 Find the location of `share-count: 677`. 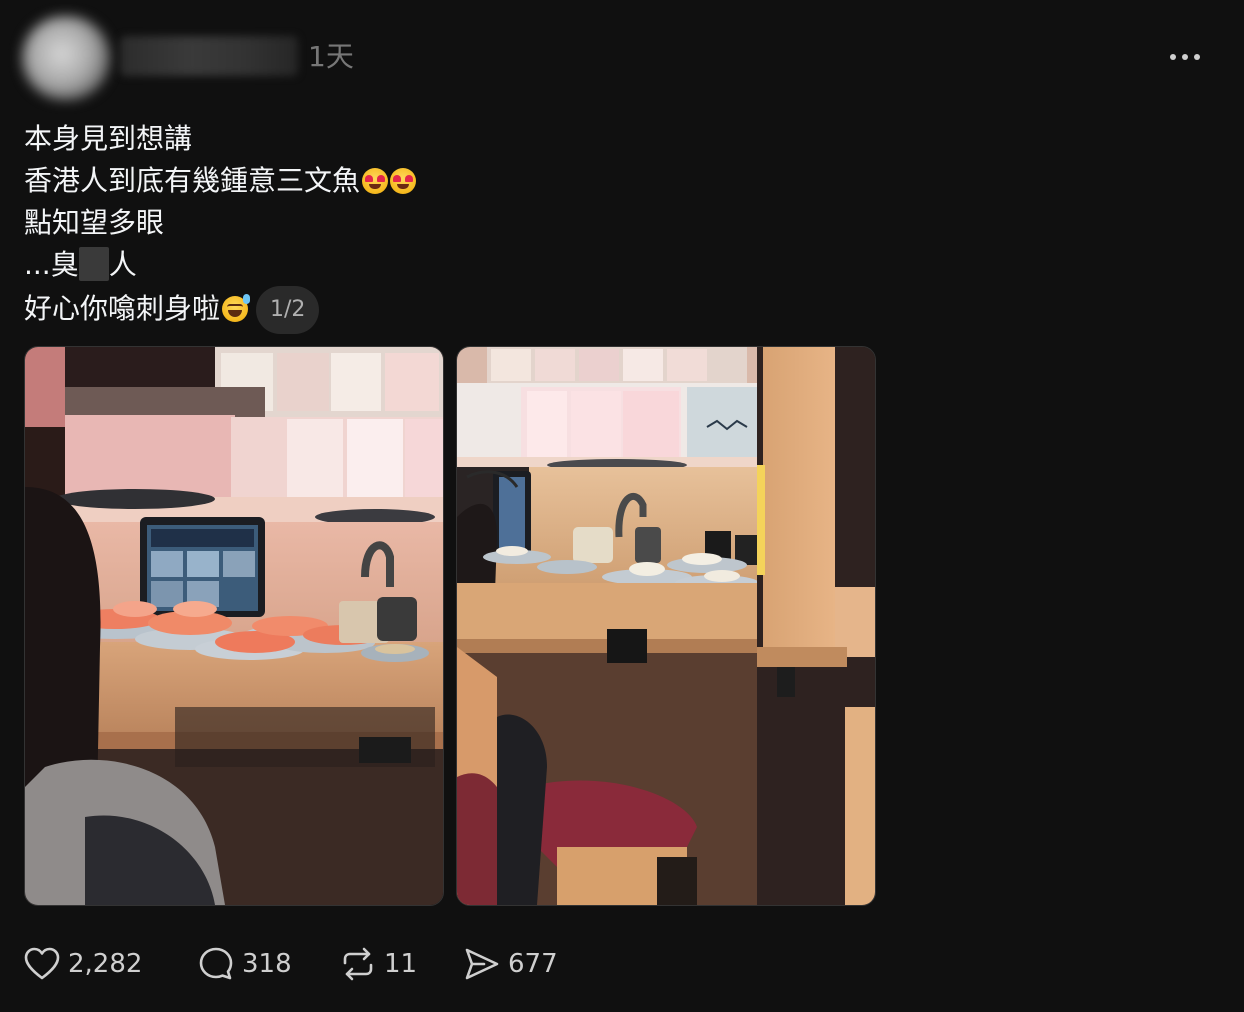

share-count: 677 is located at coordinates (533, 964).